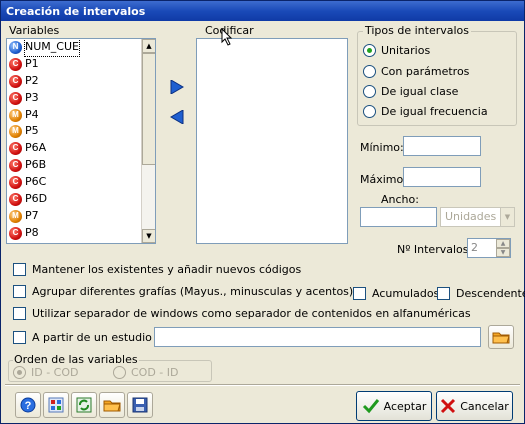 The image size is (525, 424). What do you see at coordinates (442, 177) in the screenshot?
I see `maximo-input` at bounding box center [442, 177].